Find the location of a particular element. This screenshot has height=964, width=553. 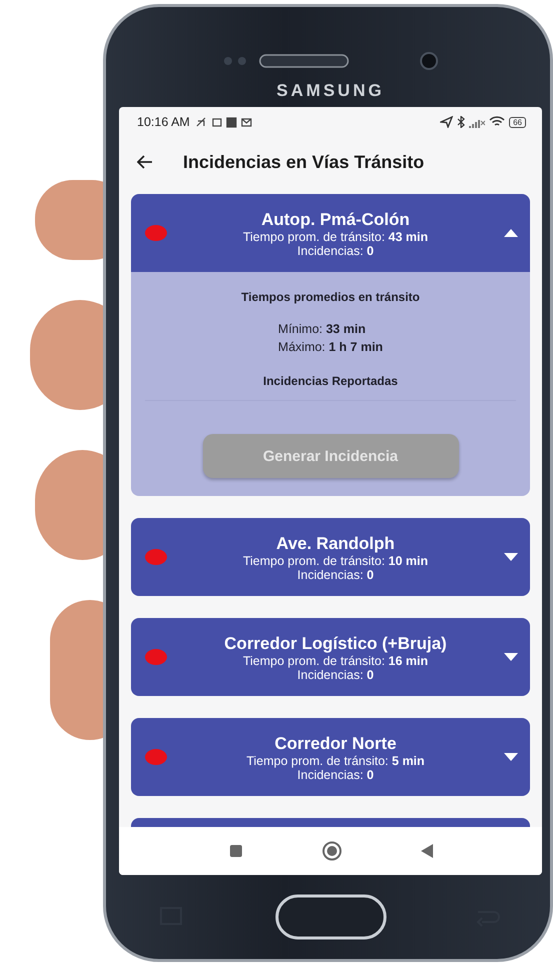

section-heading: Incidencias Reportadas is located at coordinates (330, 381).